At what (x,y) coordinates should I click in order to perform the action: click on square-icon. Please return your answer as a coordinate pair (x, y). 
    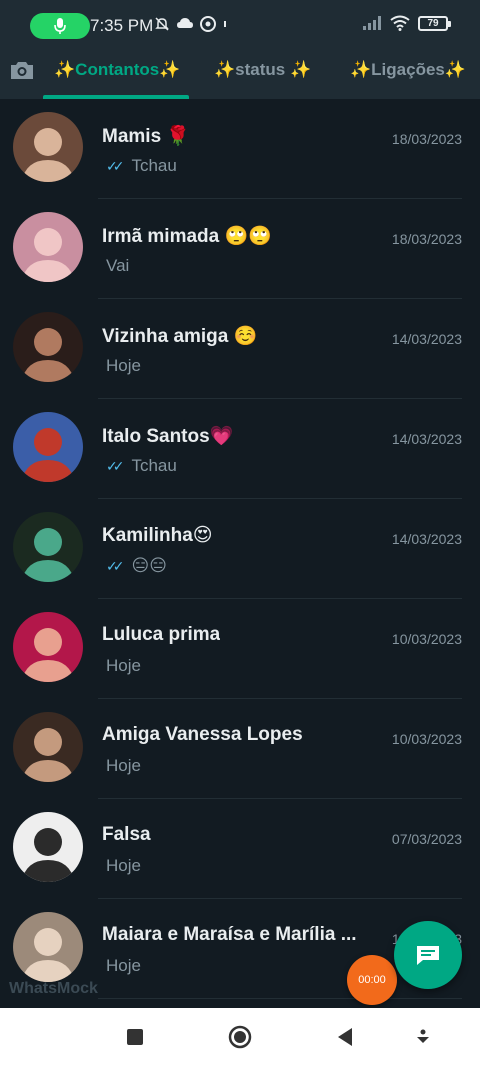
    Looking at the image, I should click on (135, 1037).